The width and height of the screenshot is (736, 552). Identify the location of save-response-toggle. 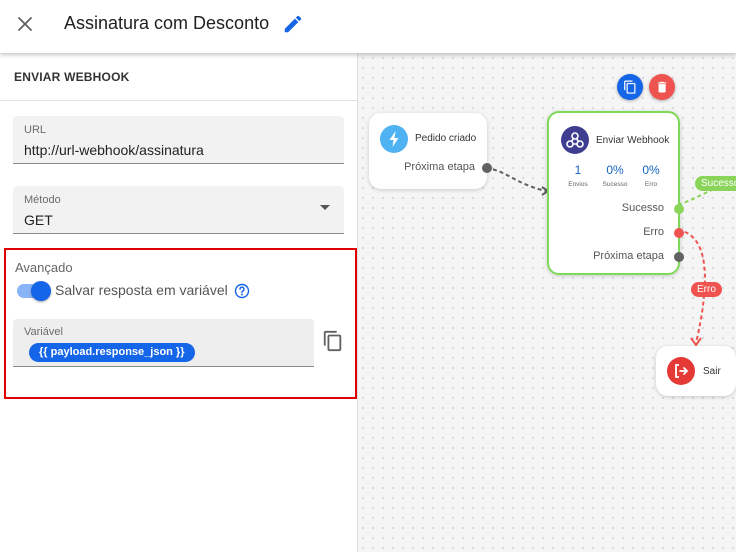
(34, 291).